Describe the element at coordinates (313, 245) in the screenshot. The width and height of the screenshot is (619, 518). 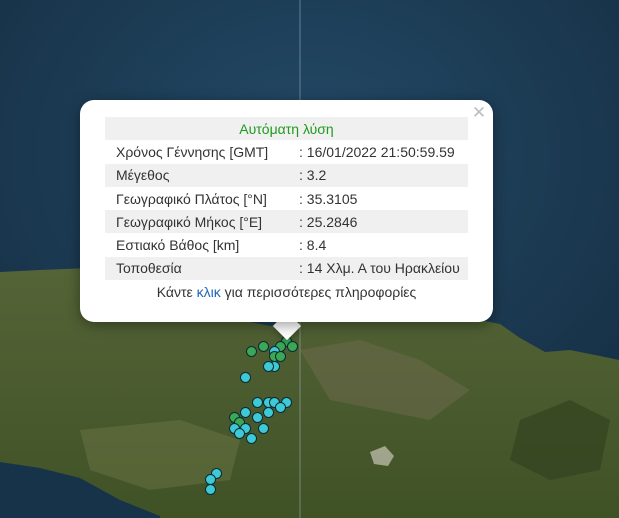
I see `row-value: : 8.4` at that location.